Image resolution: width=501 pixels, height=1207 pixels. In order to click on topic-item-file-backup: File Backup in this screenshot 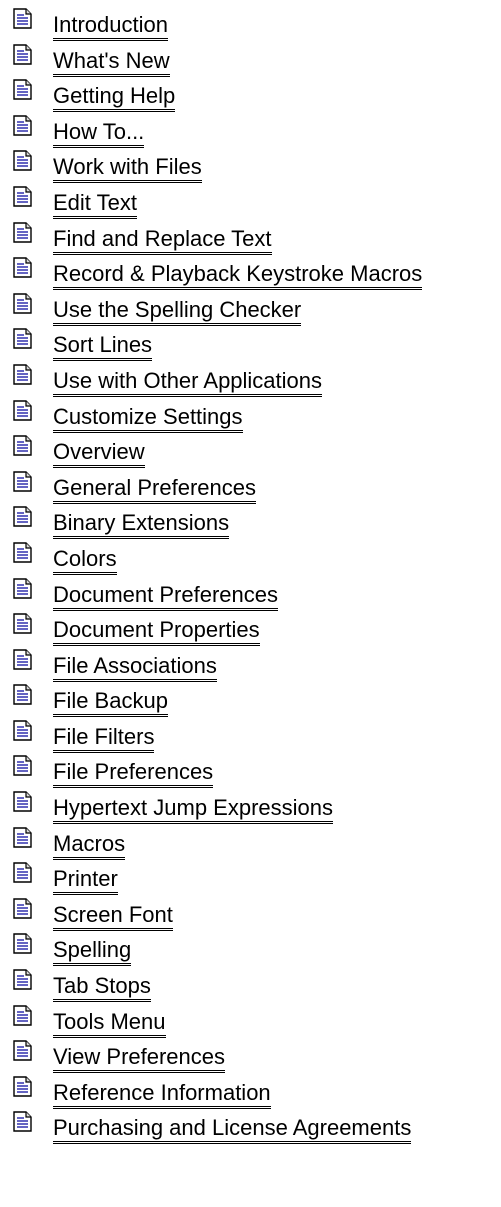, I will do `click(250, 700)`.